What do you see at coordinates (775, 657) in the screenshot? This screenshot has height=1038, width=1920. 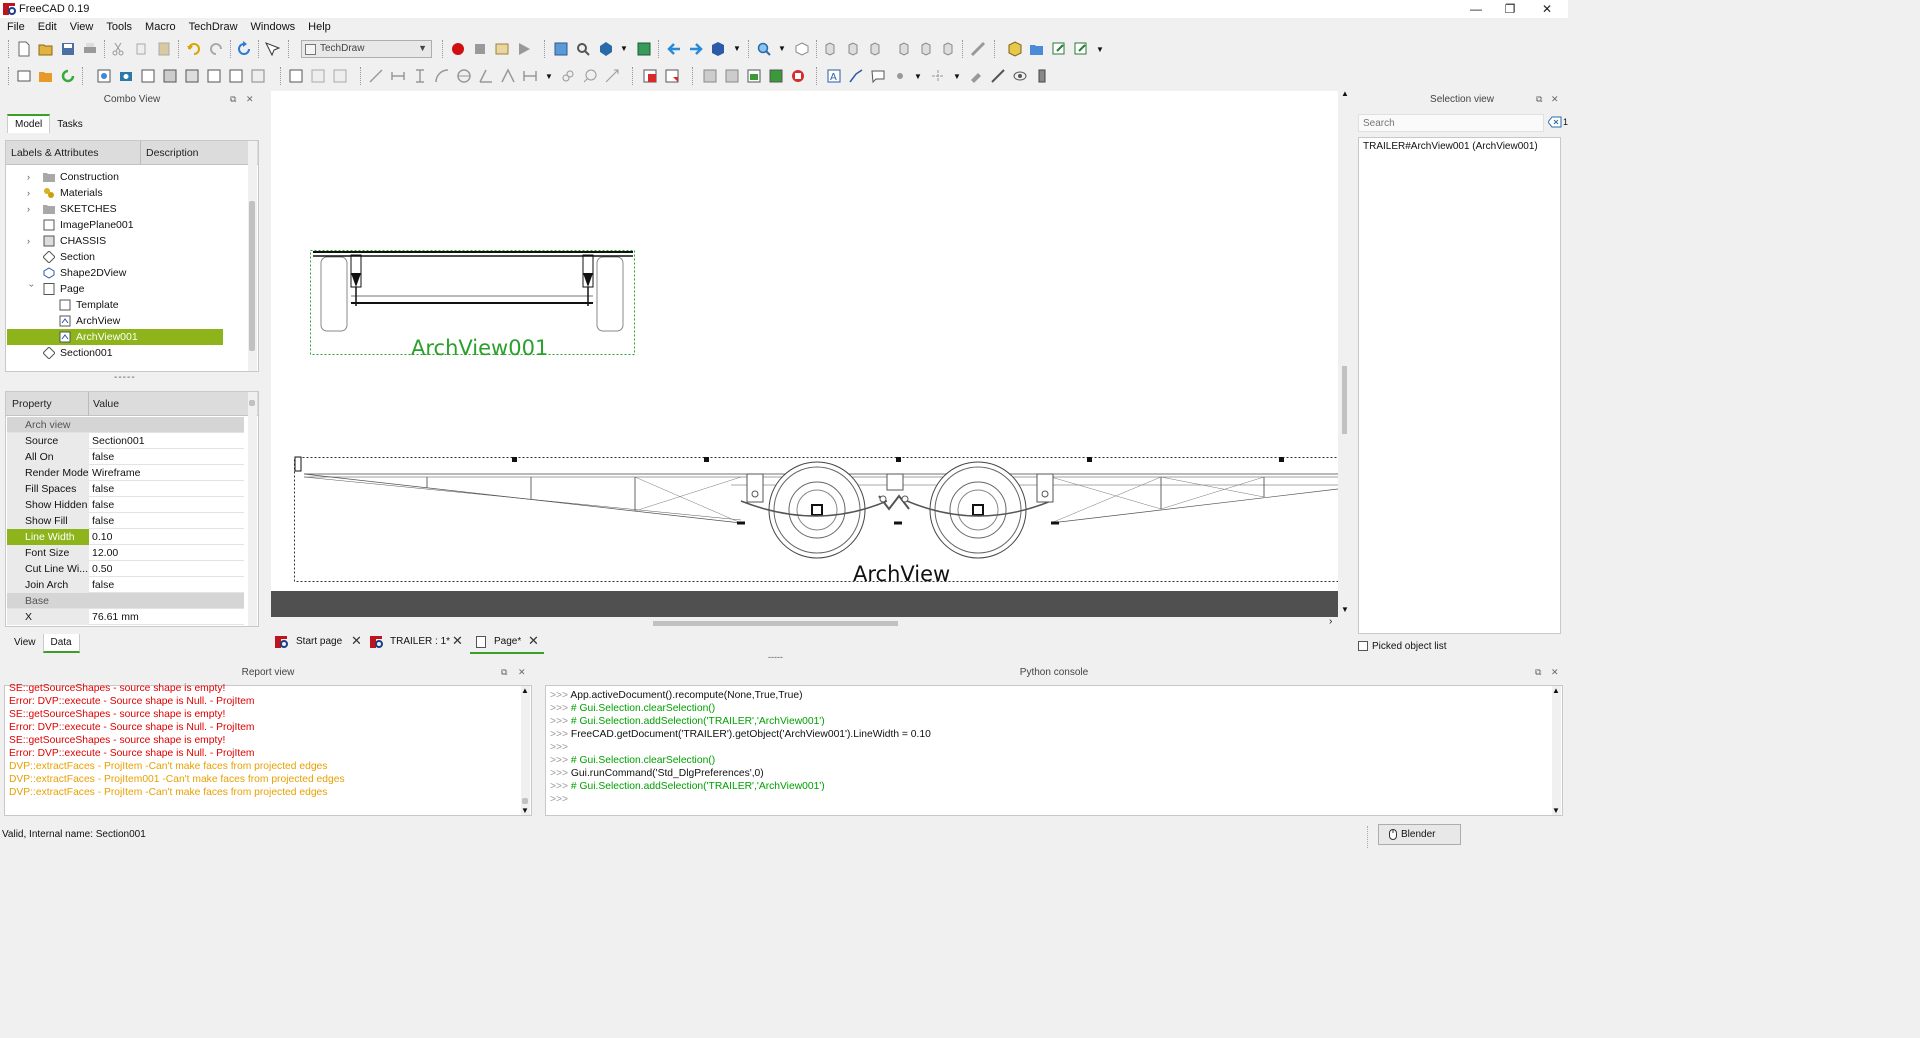 I see `splitter-handle-bottom: -----` at bounding box center [775, 657].